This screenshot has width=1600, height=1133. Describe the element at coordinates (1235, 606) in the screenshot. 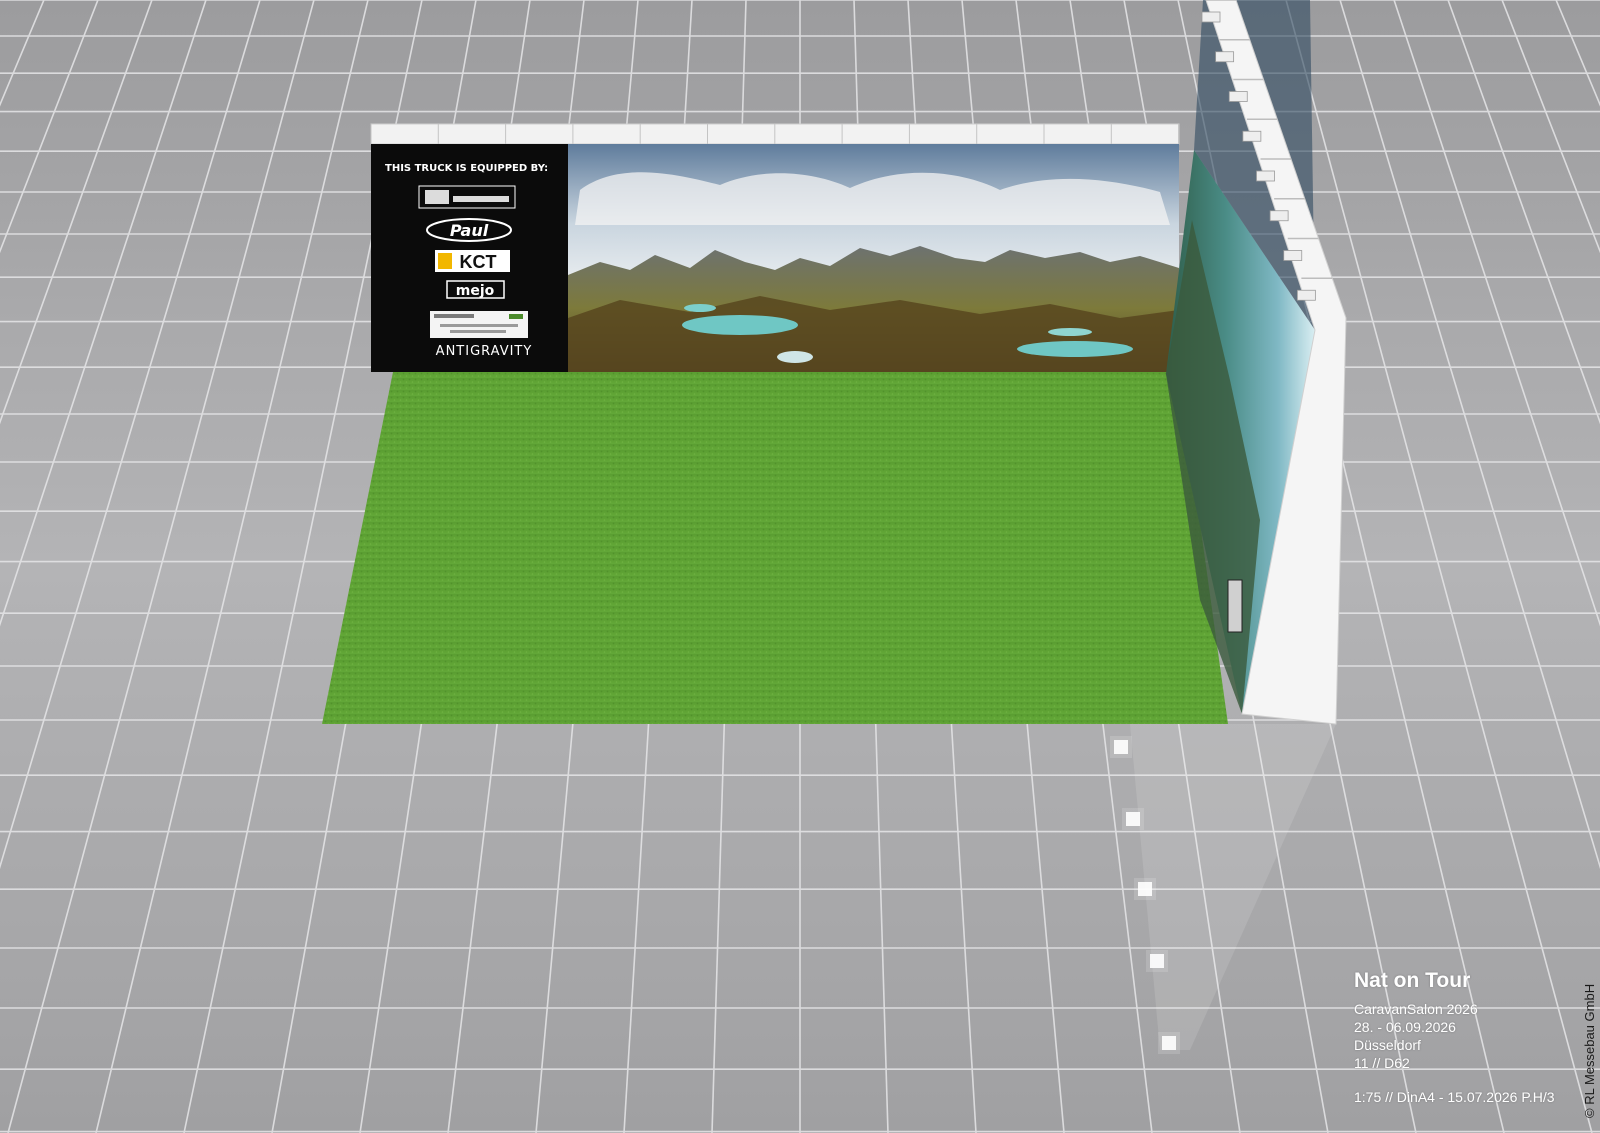

I see `side-wall-qr` at that location.